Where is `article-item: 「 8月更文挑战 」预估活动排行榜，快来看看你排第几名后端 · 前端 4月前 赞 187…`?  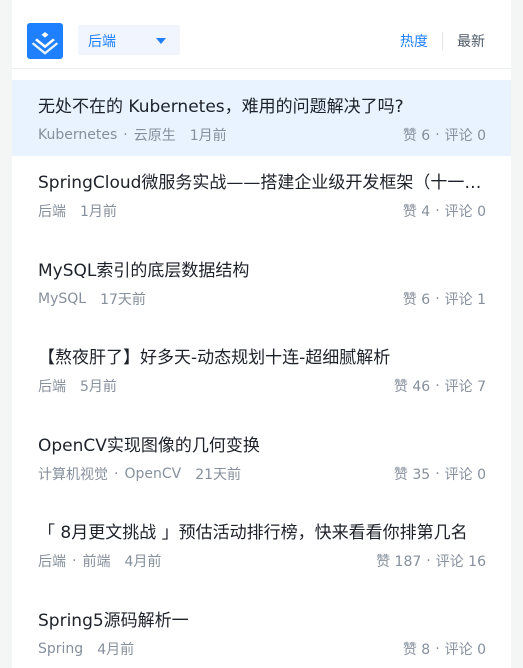
article-item: 「 8月更文挑战 」预估活动排行榜，快来看看你排第几名后端 · 前端 4月前 赞 187… is located at coordinates (261, 550).